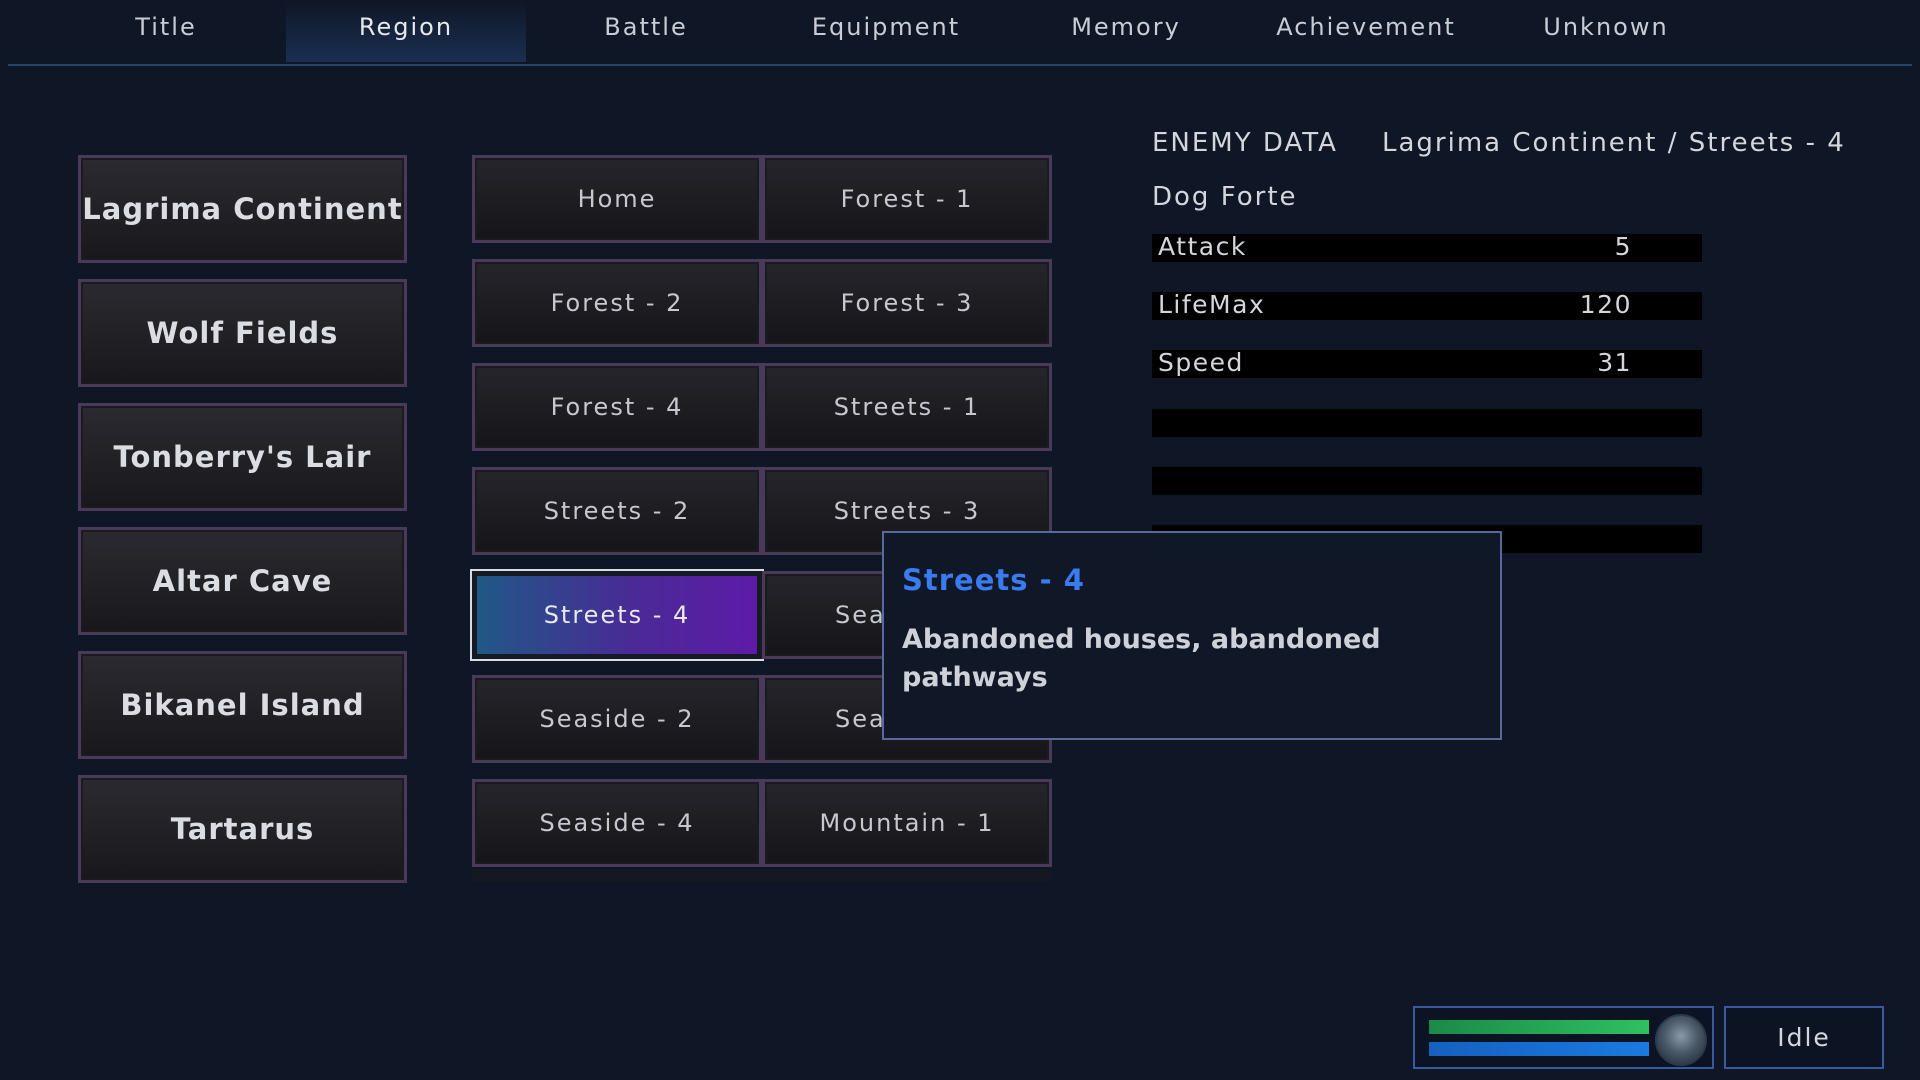 The height and width of the screenshot is (1080, 1920). What do you see at coordinates (907, 303) in the screenshot?
I see `area-forest-3-button: Forest - 3` at bounding box center [907, 303].